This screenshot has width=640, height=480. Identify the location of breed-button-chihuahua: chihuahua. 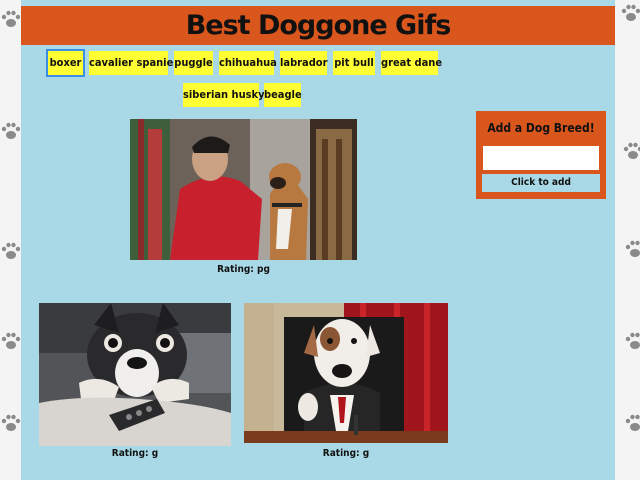
(248, 63).